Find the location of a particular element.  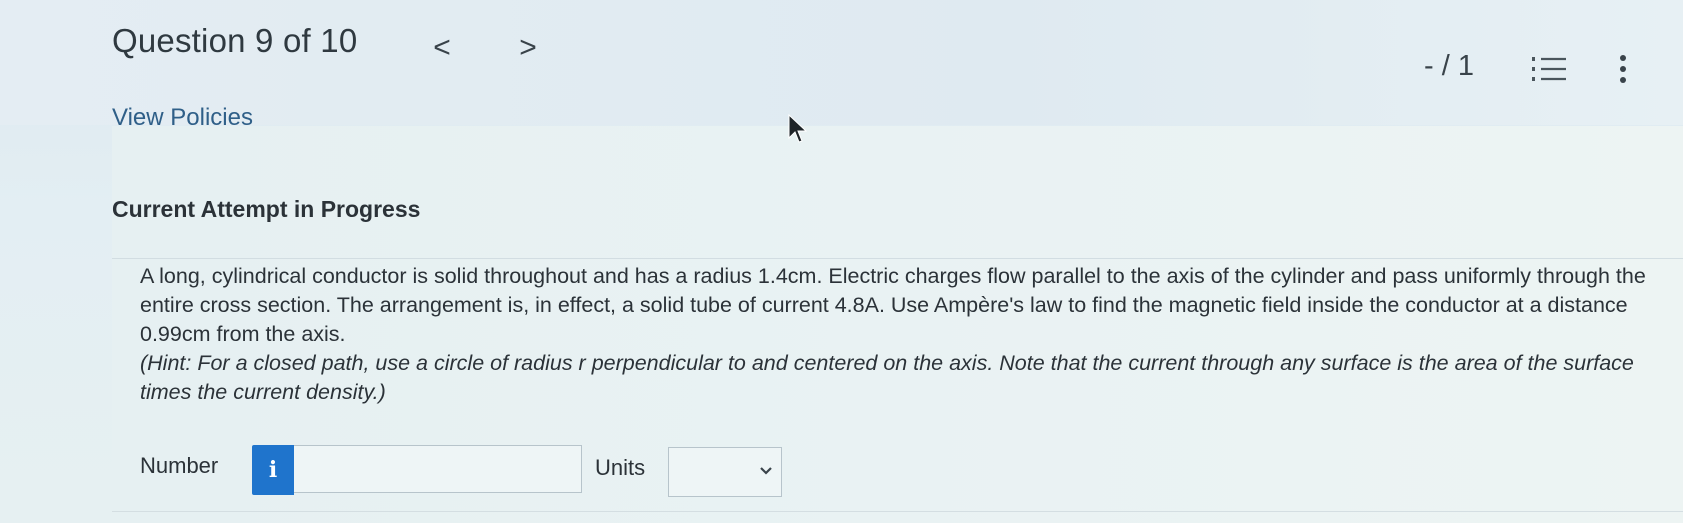

number-label: Number is located at coordinates (179, 465).